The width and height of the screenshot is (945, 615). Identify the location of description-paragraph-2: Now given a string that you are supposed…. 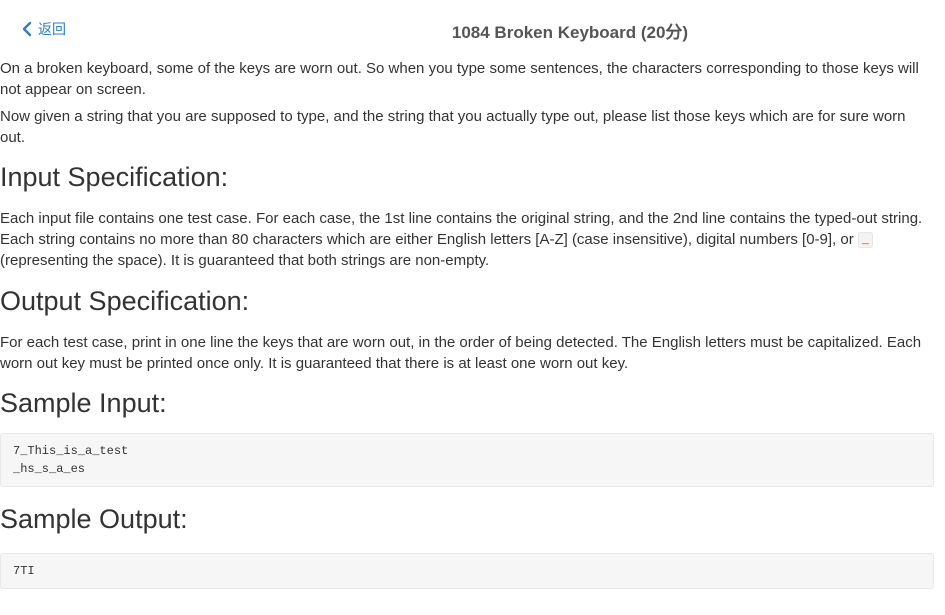
(453, 127).